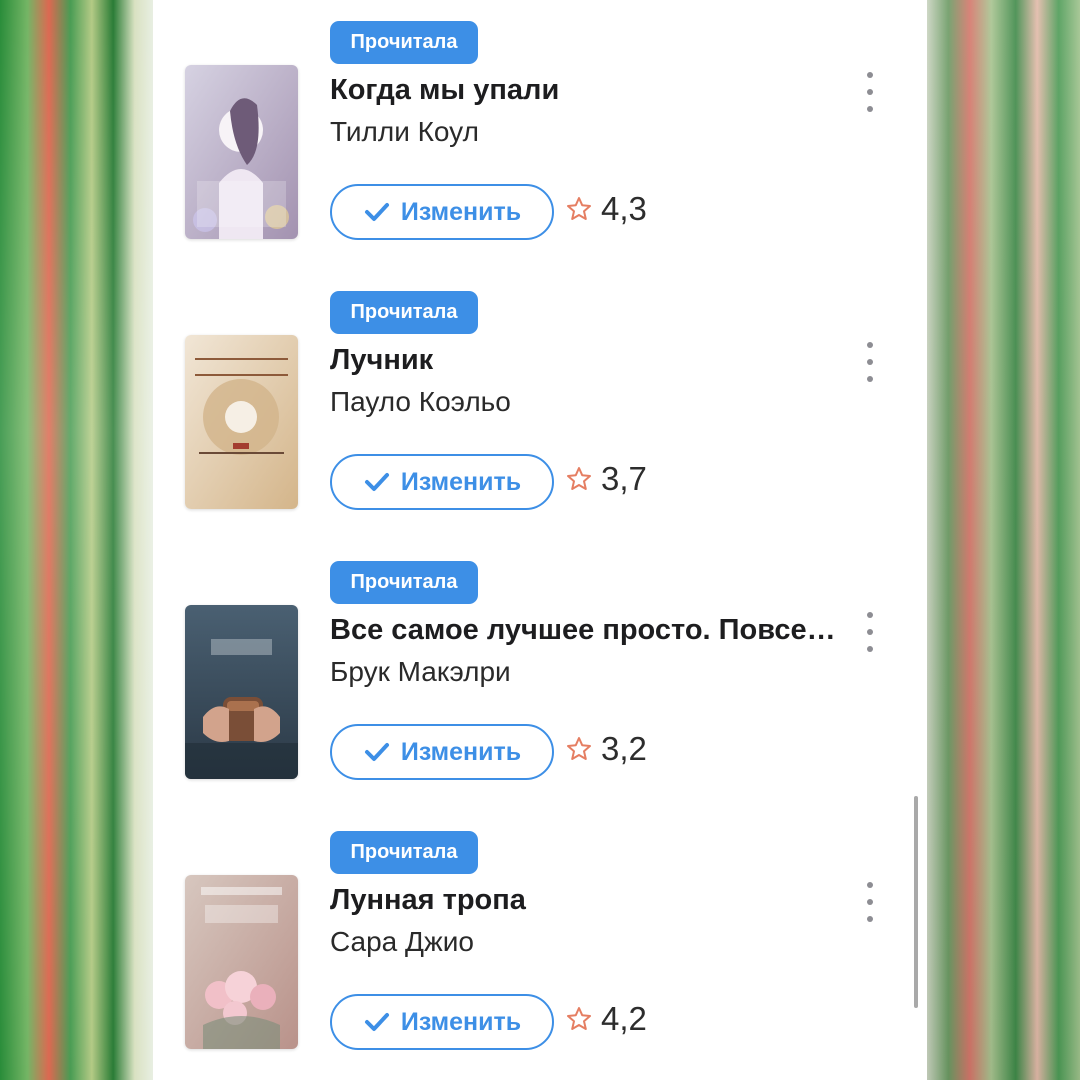 This screenshot has height=1080, width=1080. What do you see at coordinates (76, 540) in the screenshot?
I see `background-left-blur` at bounding box center [76, 540].